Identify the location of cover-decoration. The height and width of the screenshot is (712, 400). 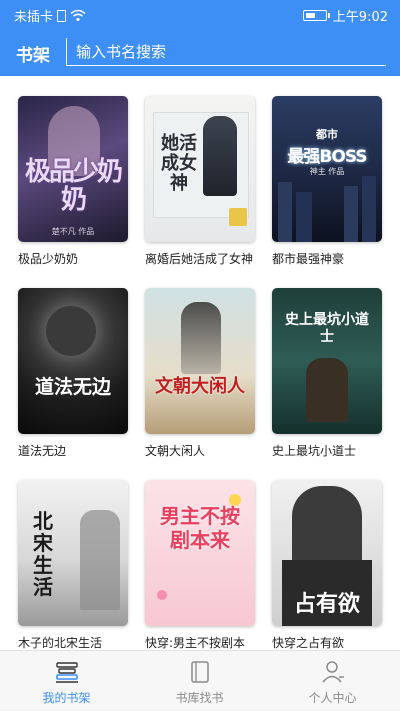
(162, 595).